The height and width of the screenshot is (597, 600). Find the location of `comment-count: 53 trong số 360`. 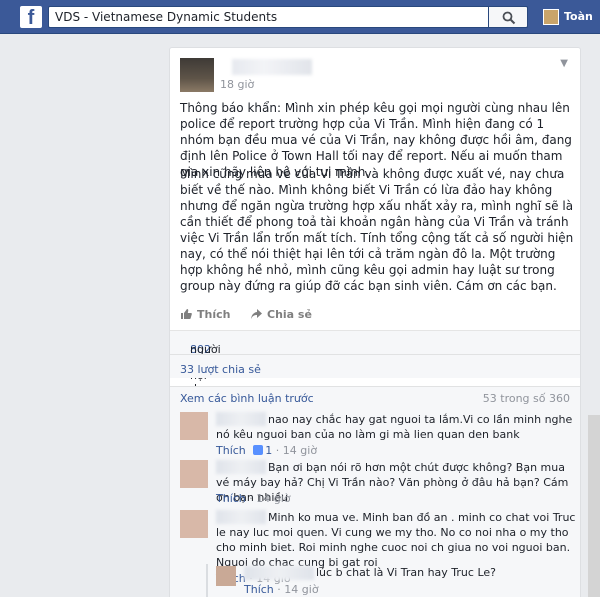

comment-count: 53 trong số 360 is located at coordinates (526, 398).